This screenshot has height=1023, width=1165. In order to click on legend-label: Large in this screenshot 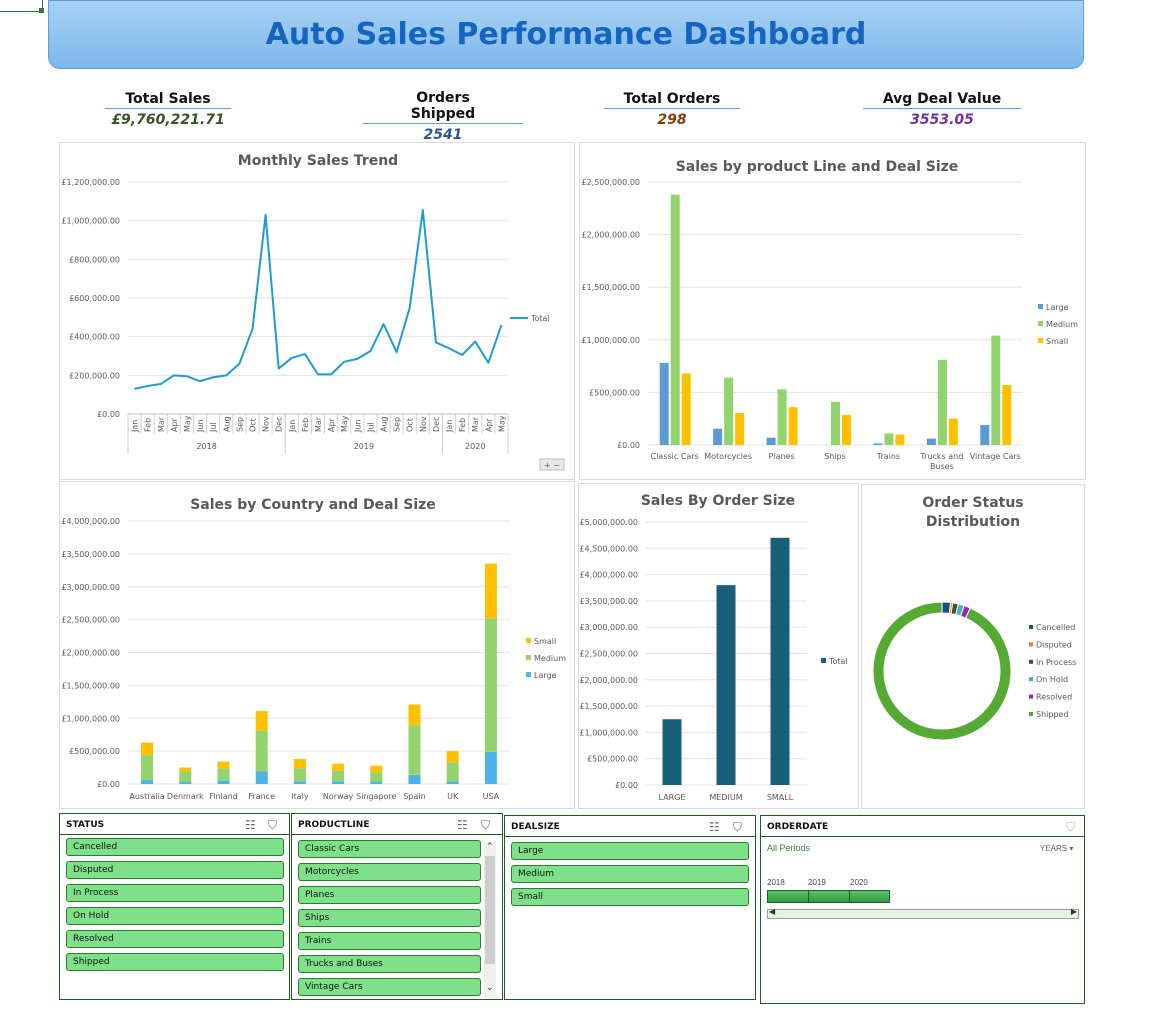, I will do `click(1057, 307)`.